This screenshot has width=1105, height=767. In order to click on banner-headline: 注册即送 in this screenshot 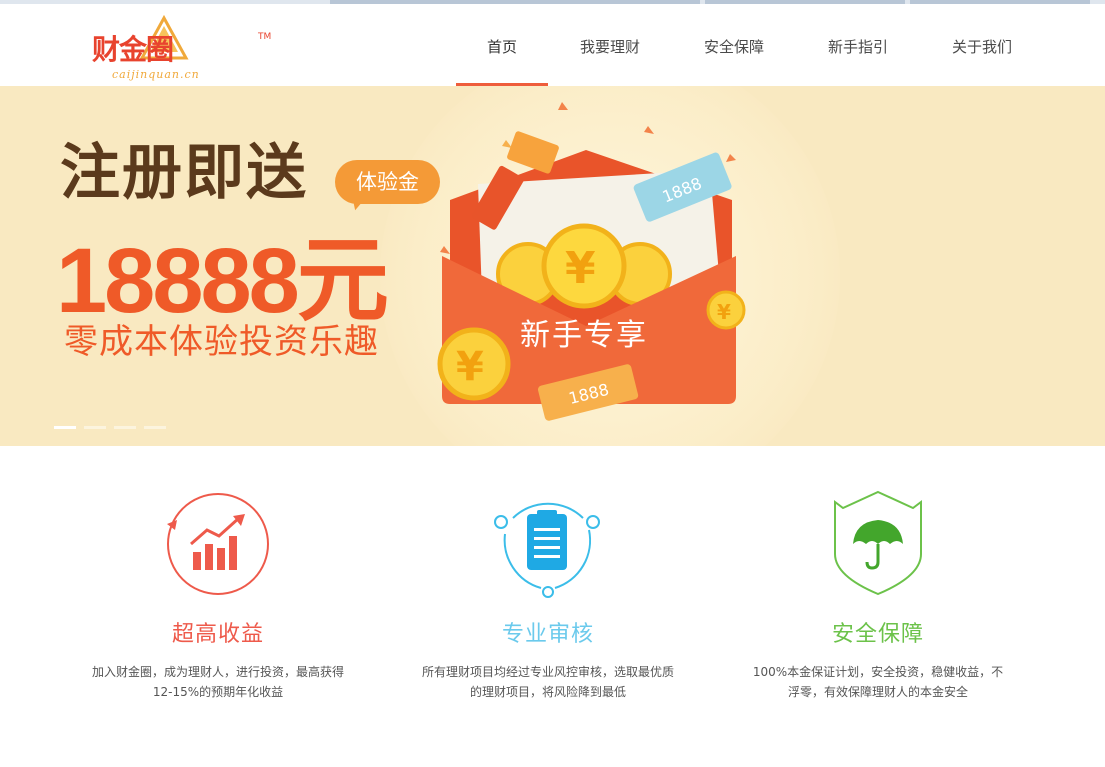, I will do `click(184, 173)`.